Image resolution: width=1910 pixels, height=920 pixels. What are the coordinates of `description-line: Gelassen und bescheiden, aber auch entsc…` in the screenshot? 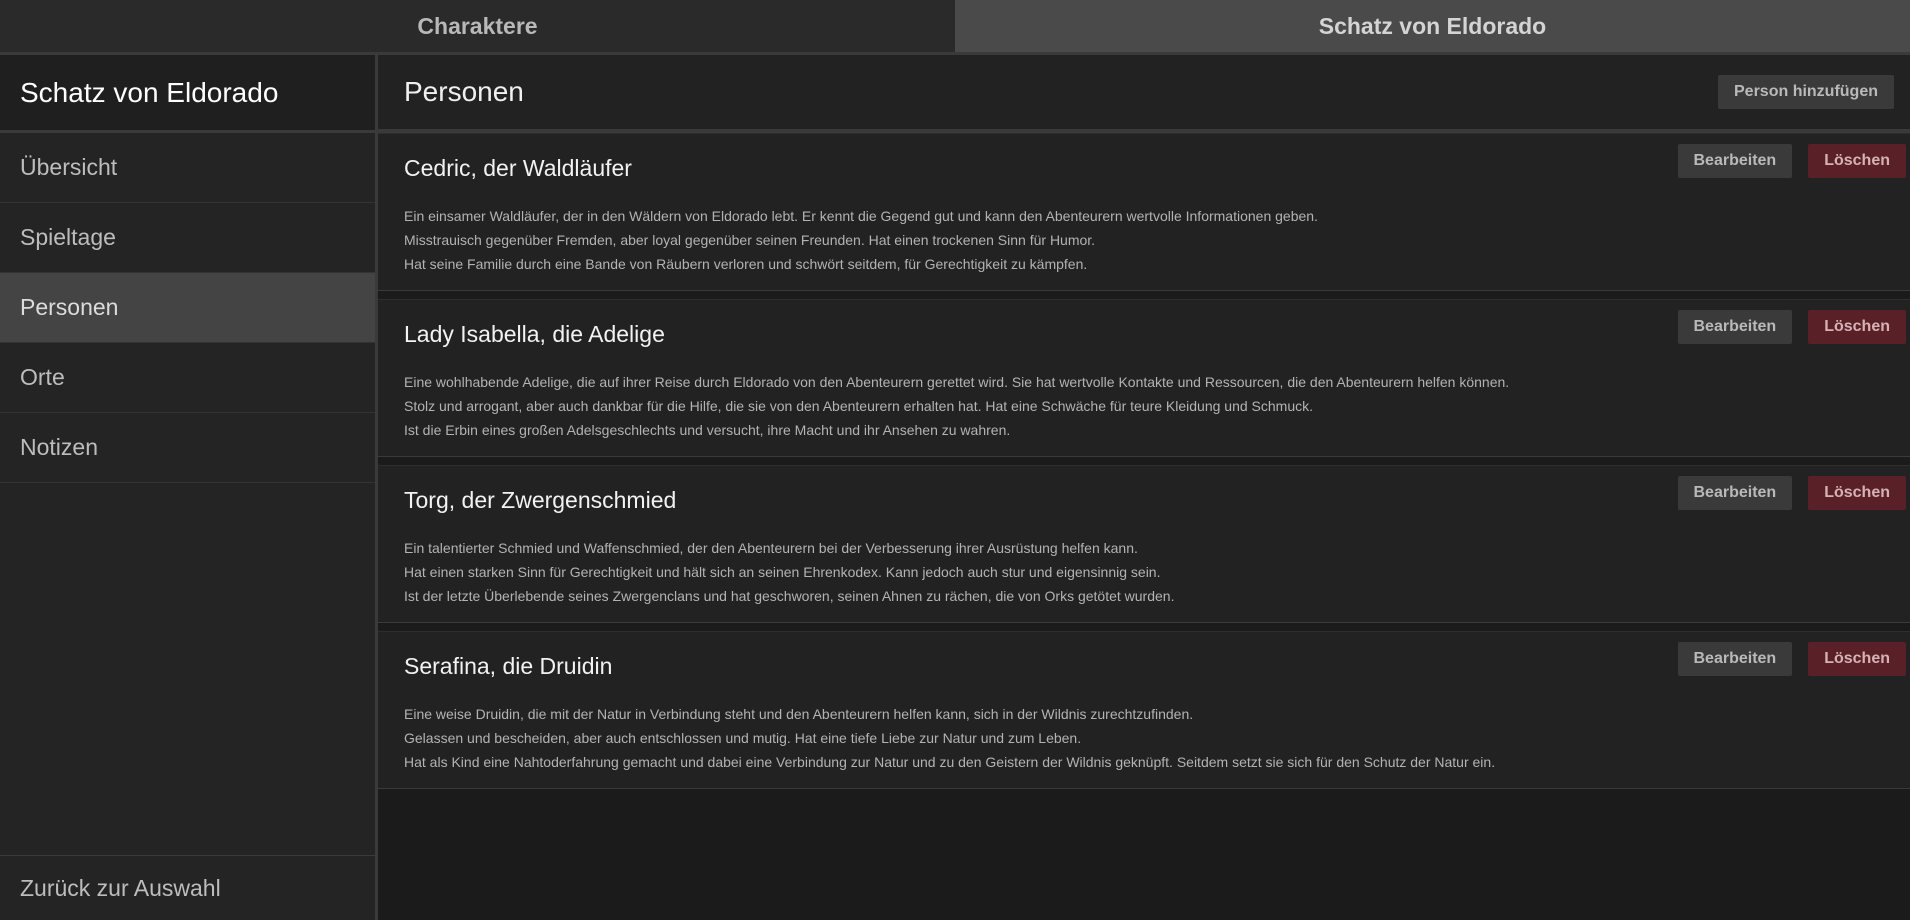 It's located at (743, 738).